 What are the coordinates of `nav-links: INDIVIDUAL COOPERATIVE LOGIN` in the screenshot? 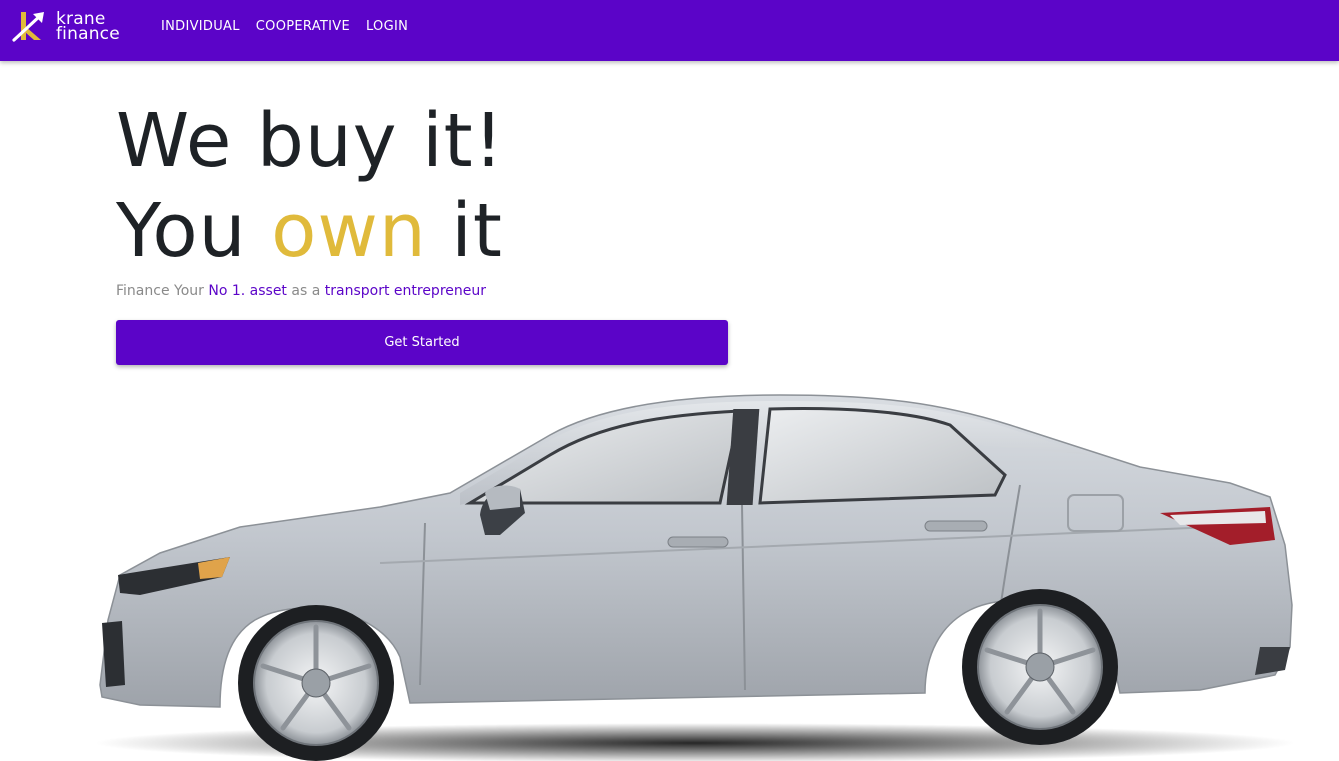 It's located at (292, 27).